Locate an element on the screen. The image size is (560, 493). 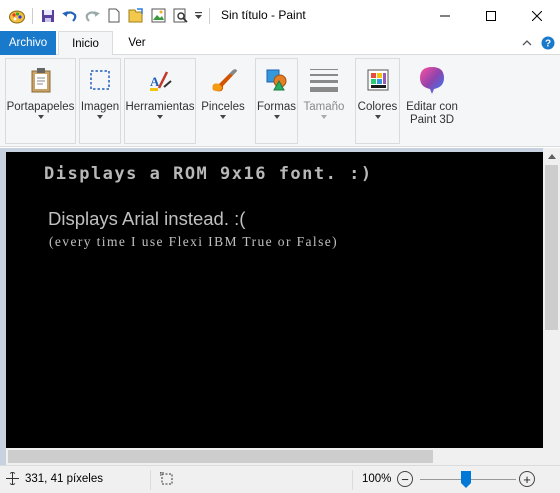
quick-access-toolbar is located at coordinates (107, 15).